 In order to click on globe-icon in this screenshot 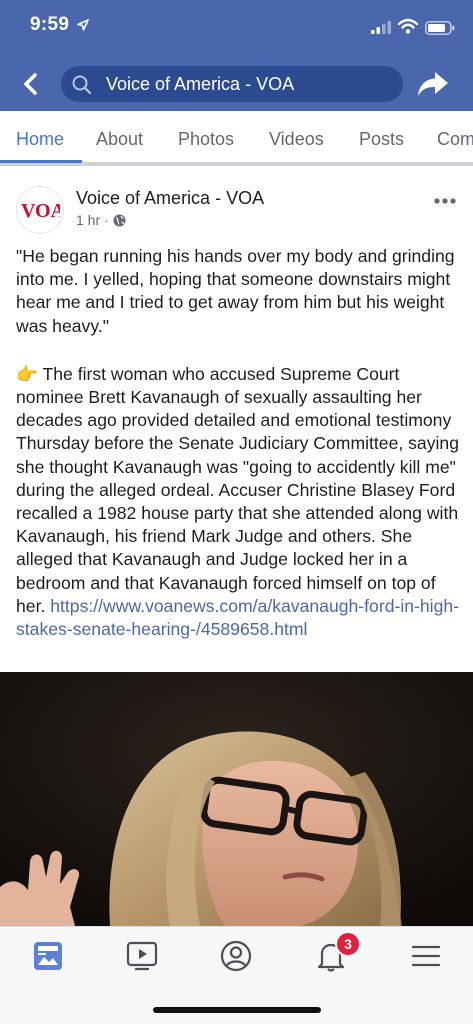, I will do `click(119, 220)`.